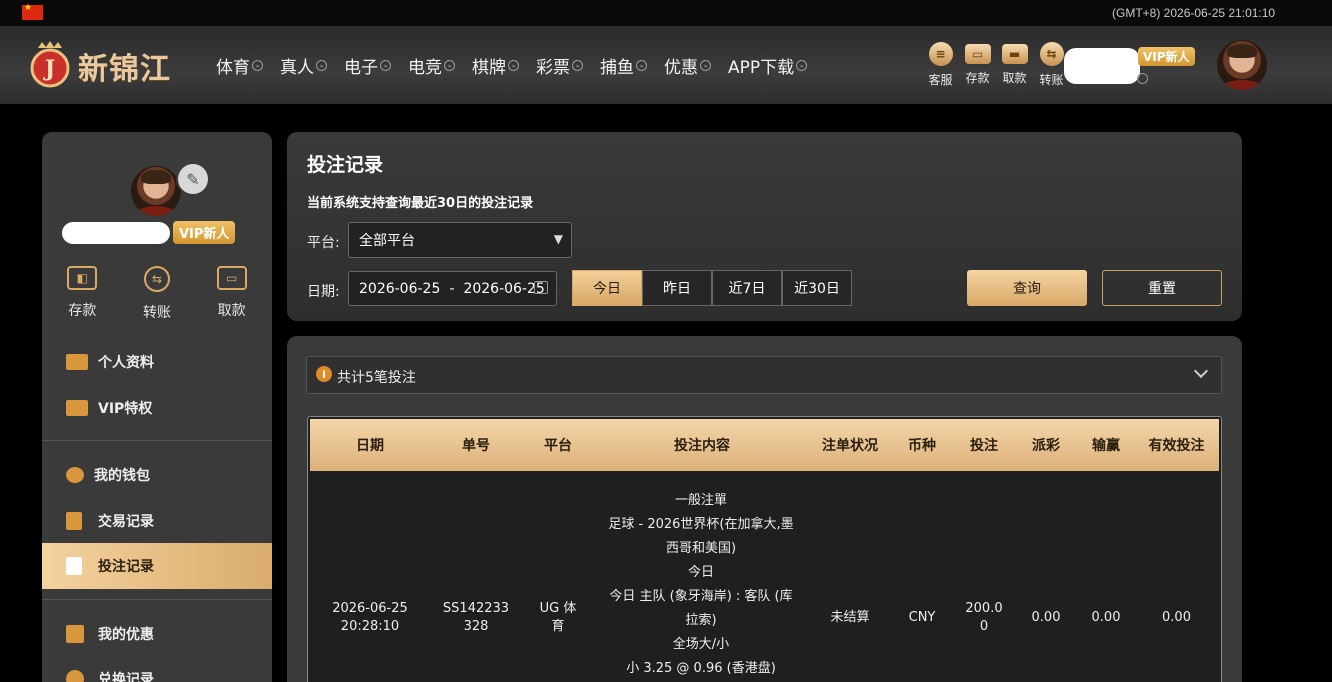 This screenshot has height=682, width=1332. What do you see at coordinates (1027, 288) in the screenshot?
I see `query-button: 查询` at bounding box center [1027, 288].